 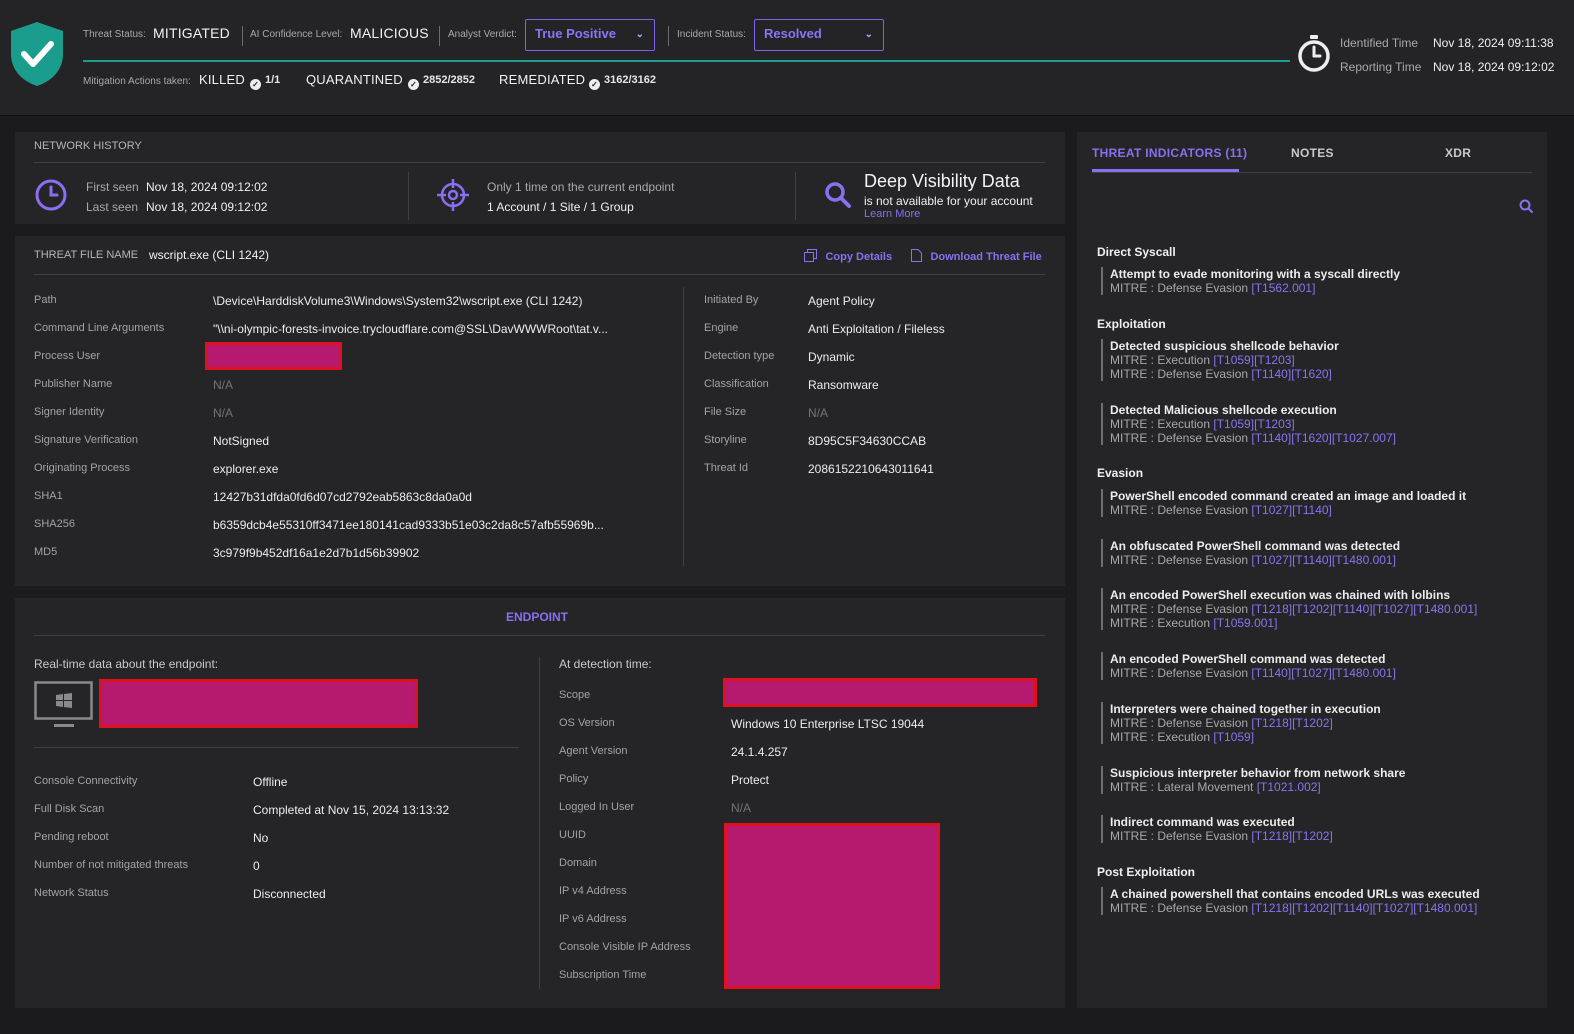 I want to click on console-connectivity-label: Console Connectivity, so click(x=86, y=781).